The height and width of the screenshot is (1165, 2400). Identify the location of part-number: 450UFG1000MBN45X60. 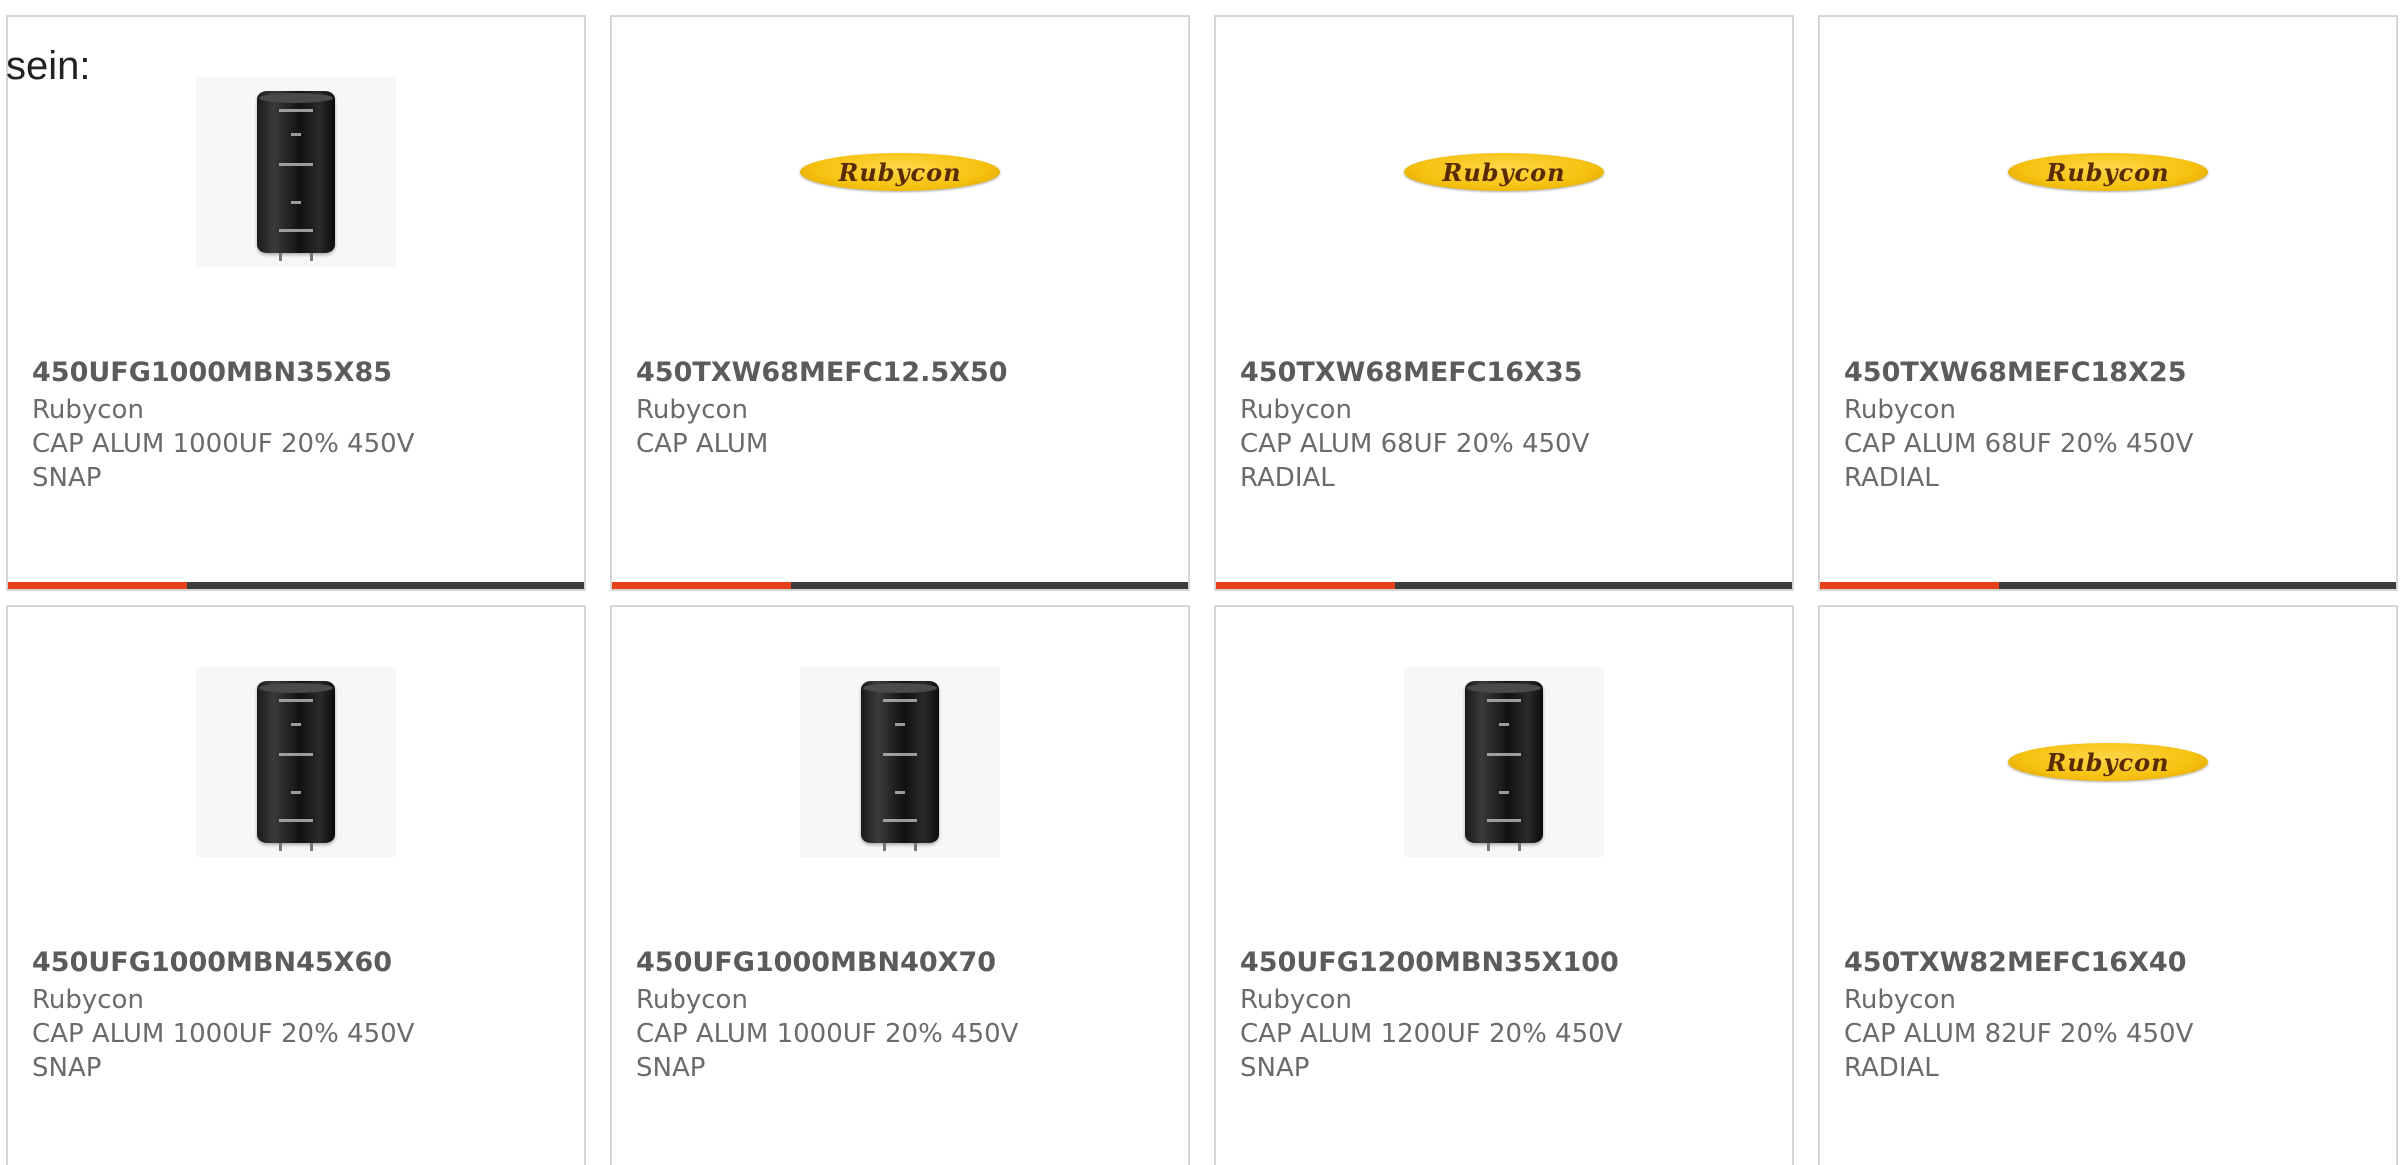
(212, 962).